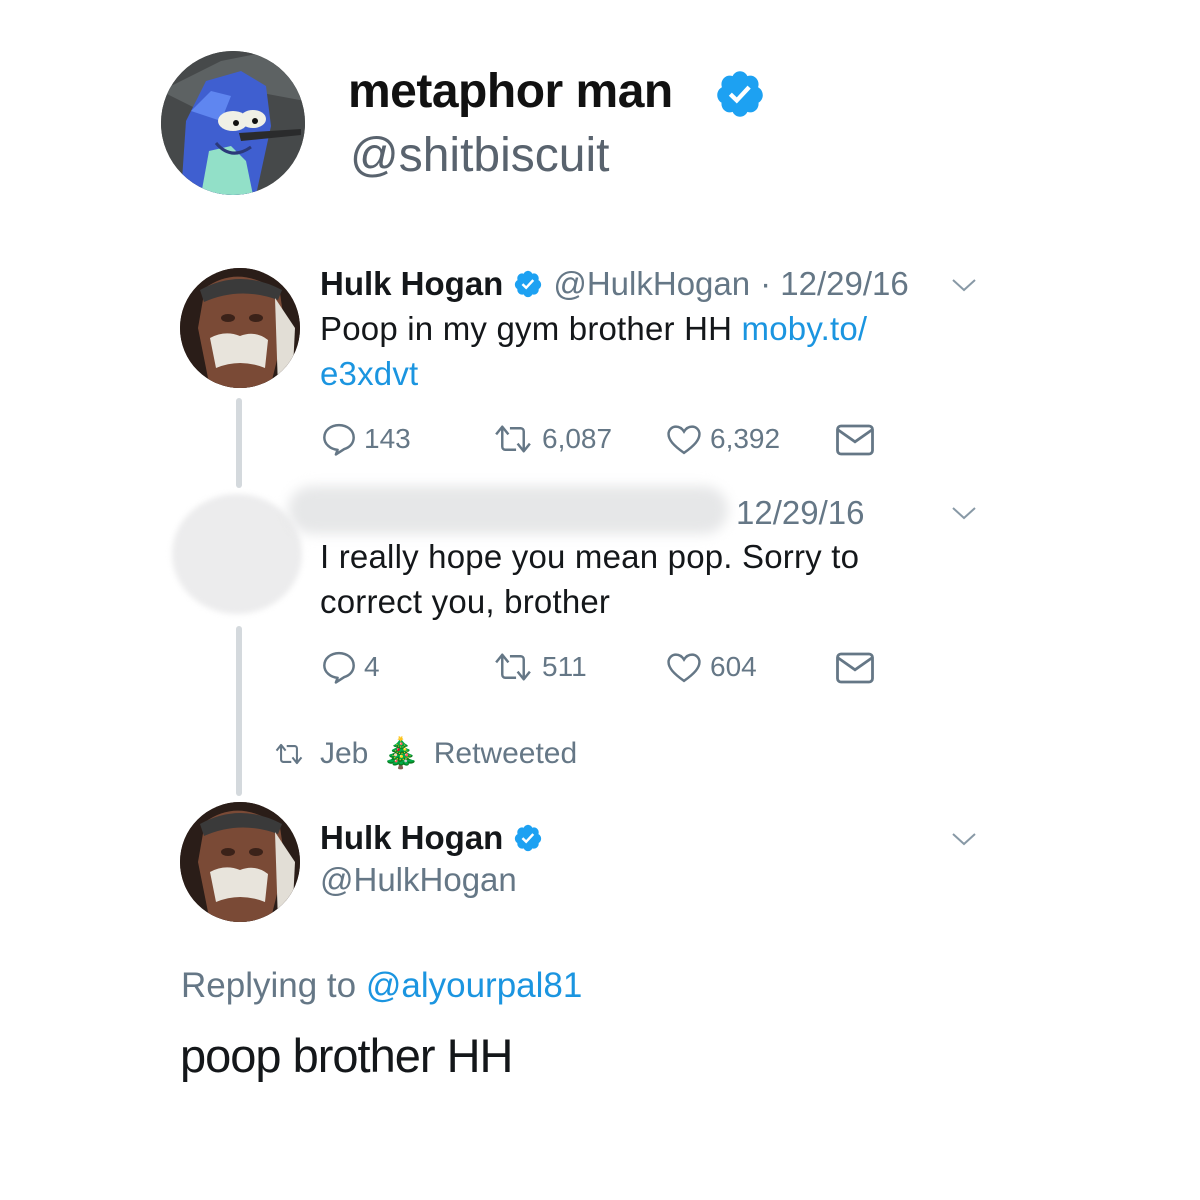 The image size is (1200, 1200). What do you see at coordinates (346, 1055) in the screenshot?
I see `main-tweet-text: poop brother HH` at bounding box center [346, 1055].